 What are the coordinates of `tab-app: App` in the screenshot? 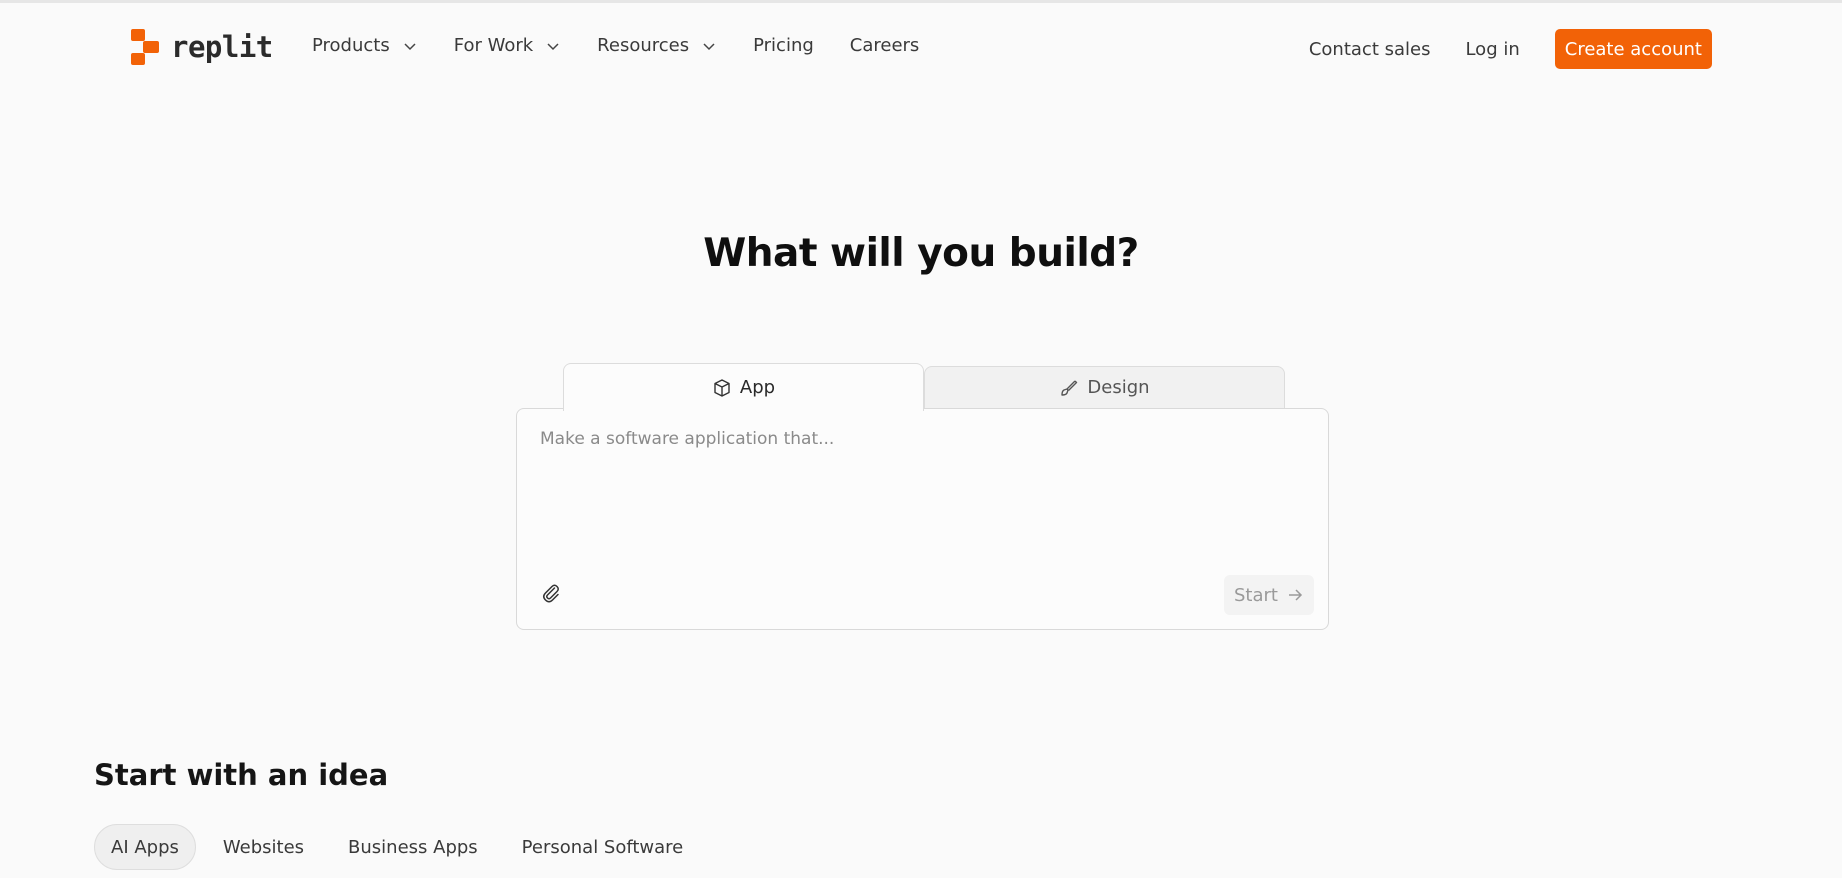 It's located at (743, 387).